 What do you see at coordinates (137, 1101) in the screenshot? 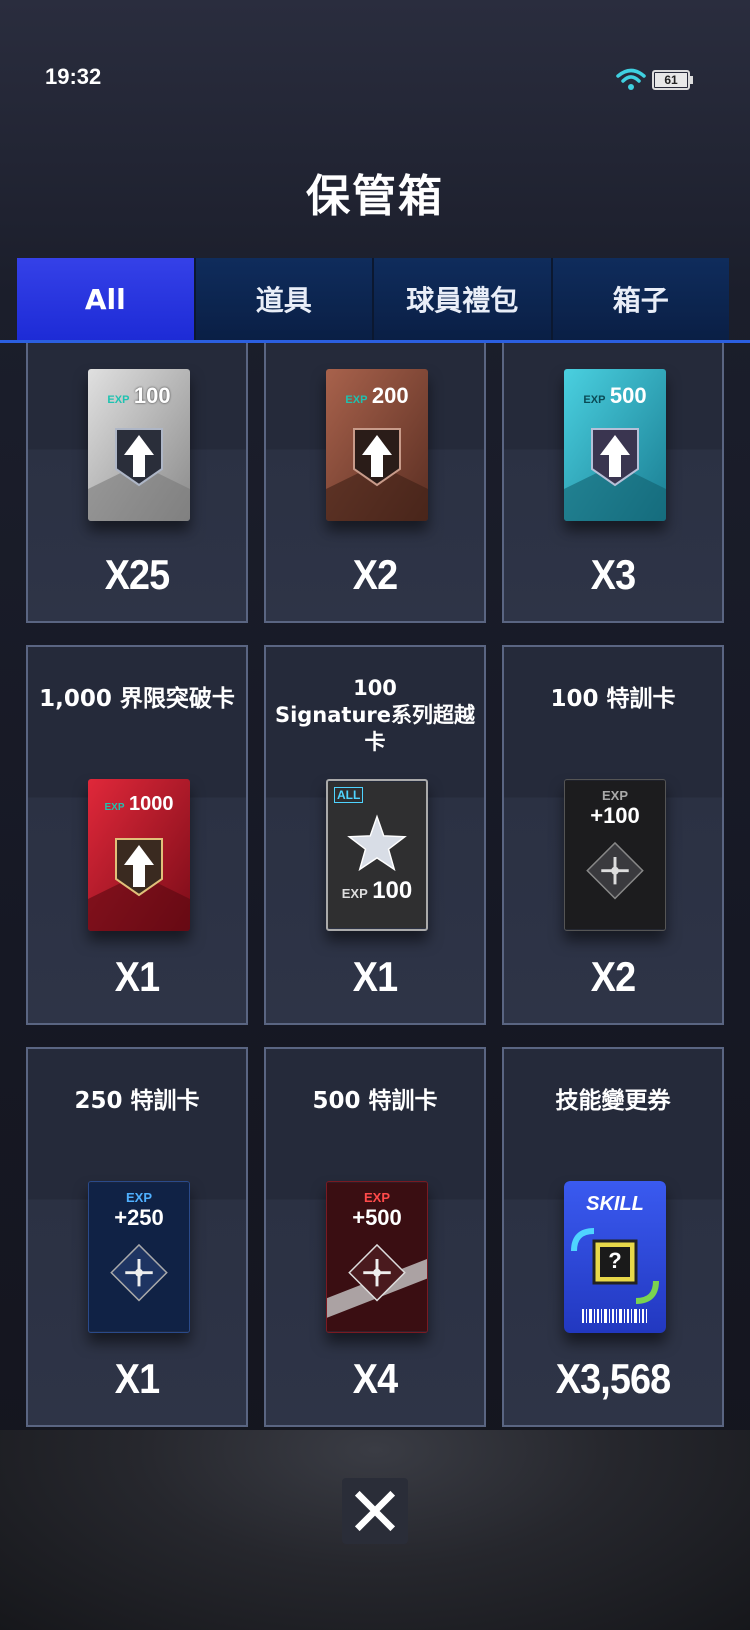
I see `item-title: 250 特訓卡` at bounding box center [137, 1101].